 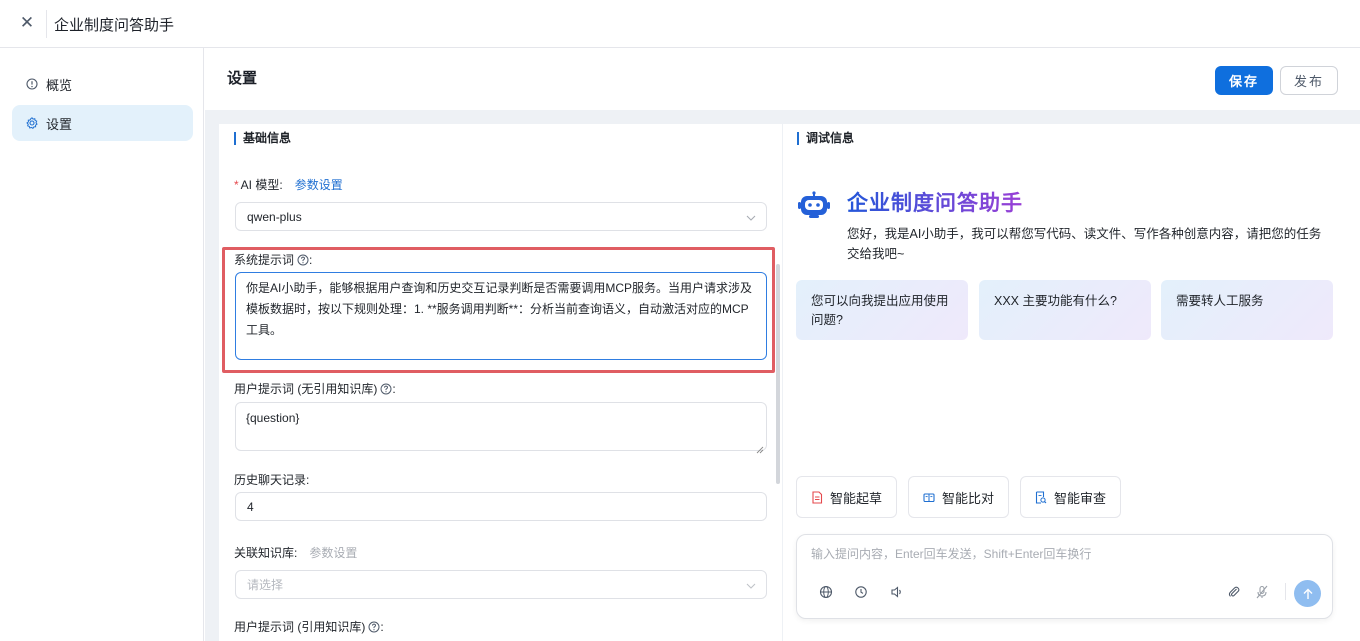 What do you see at coordinates (501, 506) in the screenshot?
I see `history-input: 4` at bounding box center [501, 506].